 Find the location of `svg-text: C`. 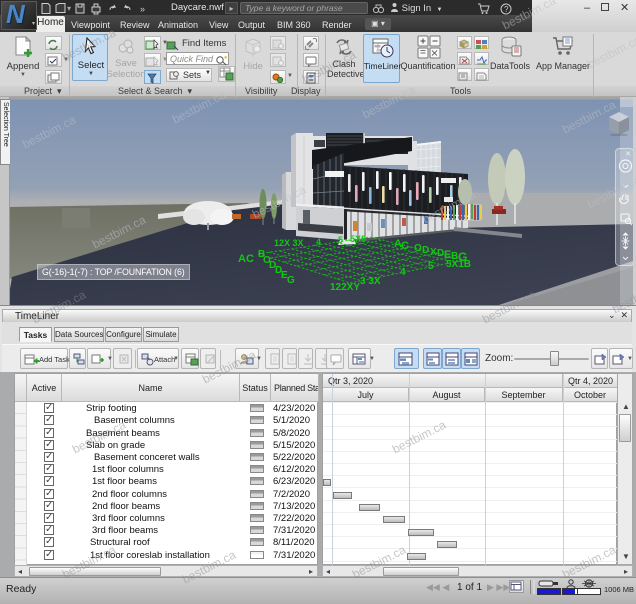

svg-text: C is located at coordinates (405, 246).